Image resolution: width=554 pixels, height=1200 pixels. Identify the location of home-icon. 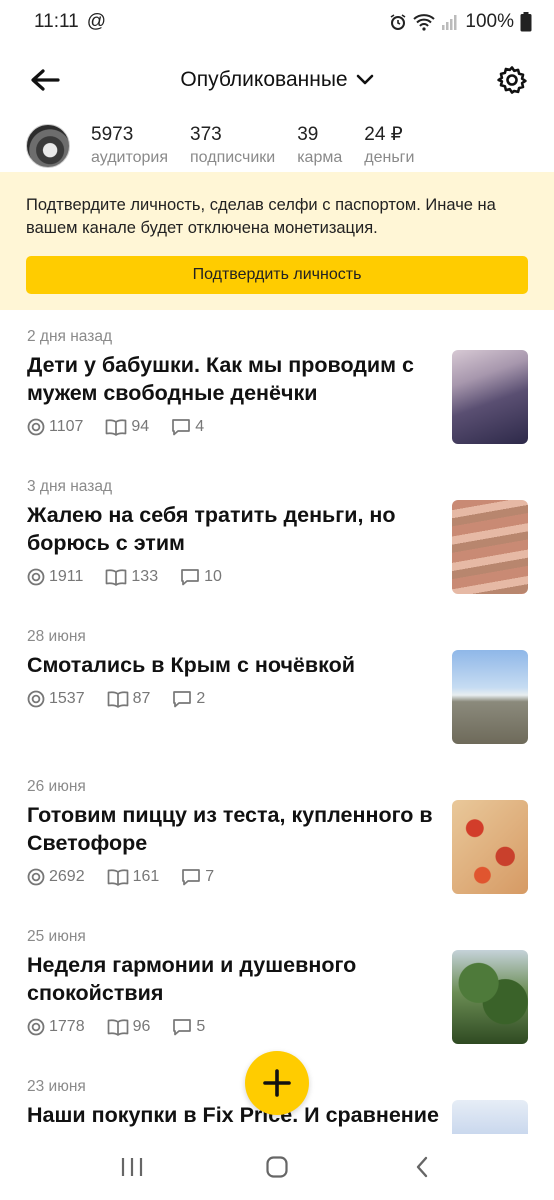
(277, 1167).